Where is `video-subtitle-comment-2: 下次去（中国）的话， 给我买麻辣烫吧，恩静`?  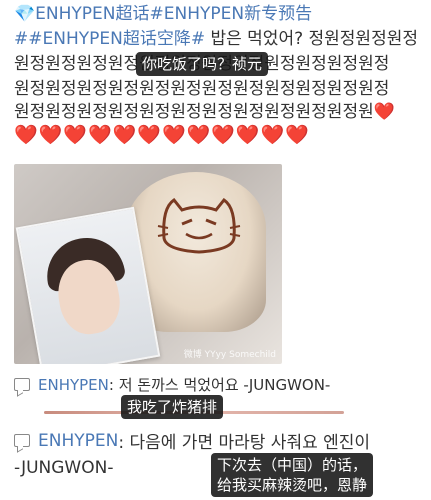
video-subtitle-comment-2: 下次去（中国）的话， 给我买麻辣烫吧，恩静 is located at coordinates (292, 475).